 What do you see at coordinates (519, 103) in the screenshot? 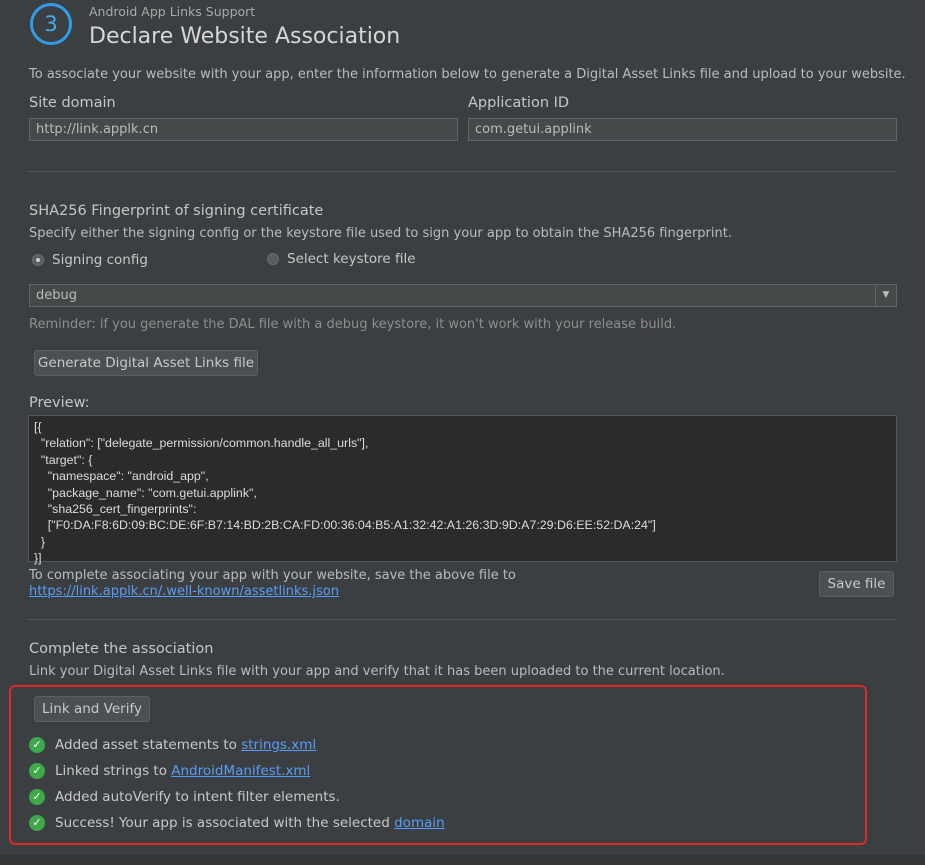
I see `application-id-label: Application ID` at bounding box center [519, 103].